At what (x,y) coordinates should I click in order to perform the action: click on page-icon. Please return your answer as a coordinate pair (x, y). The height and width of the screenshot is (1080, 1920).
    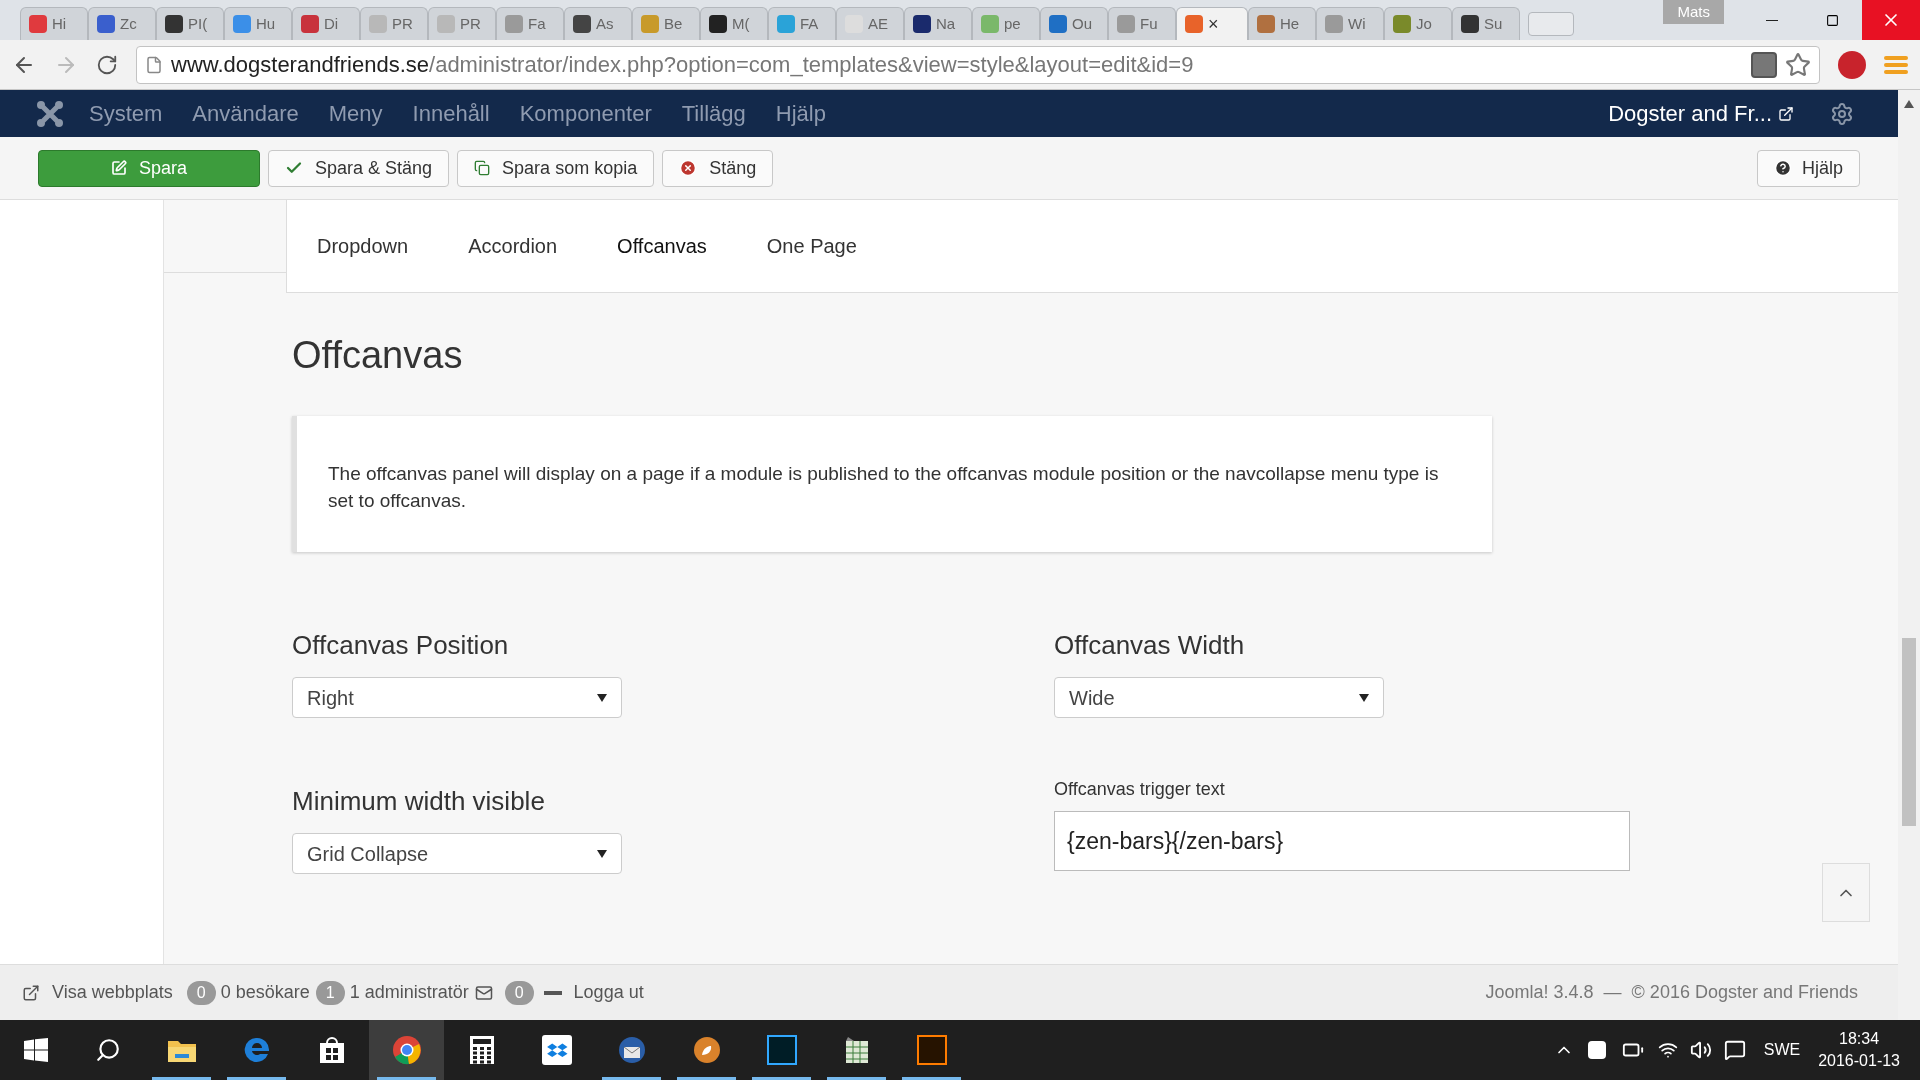
    Looking at the image, I should click on (154, 64).